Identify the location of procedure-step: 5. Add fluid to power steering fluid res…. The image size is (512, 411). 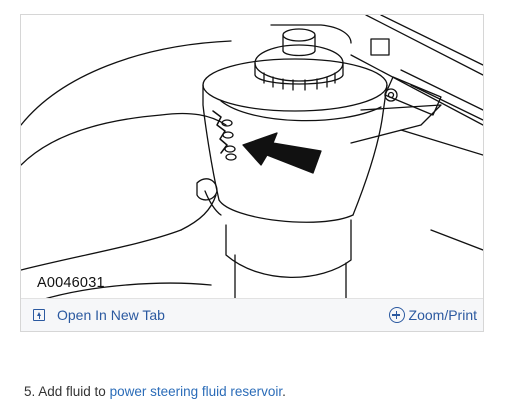
(155, 391).